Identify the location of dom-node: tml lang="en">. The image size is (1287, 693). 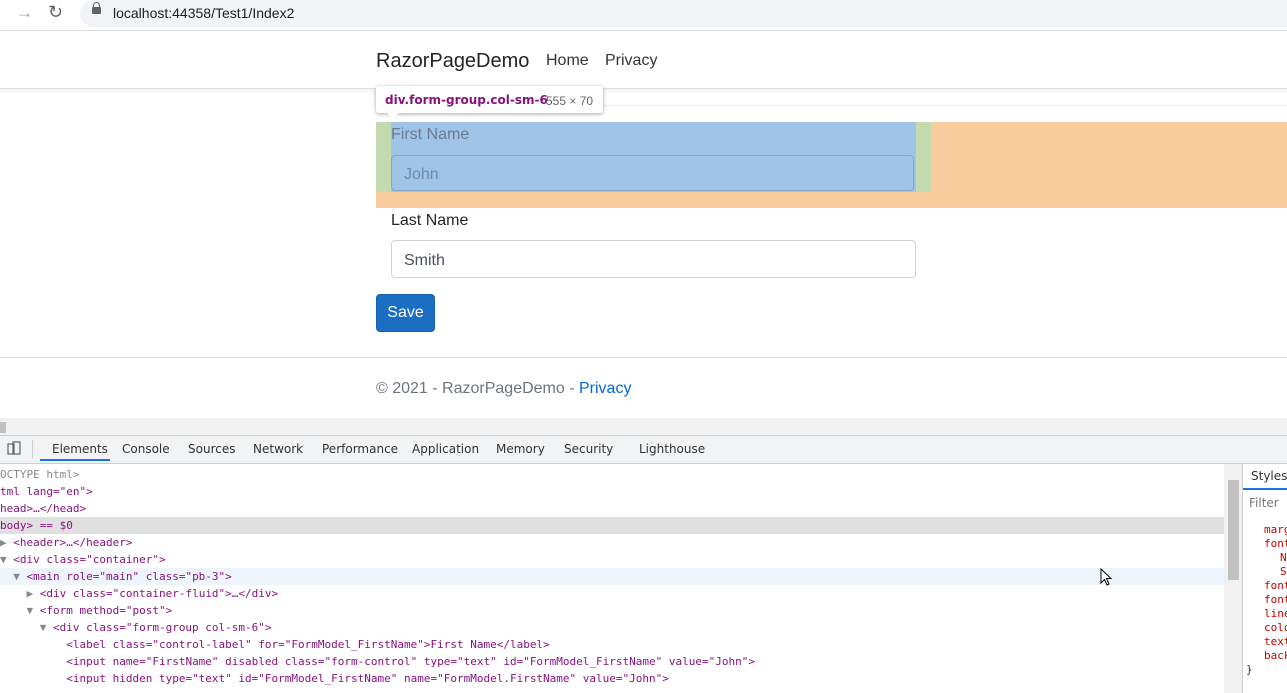
(612, 491).